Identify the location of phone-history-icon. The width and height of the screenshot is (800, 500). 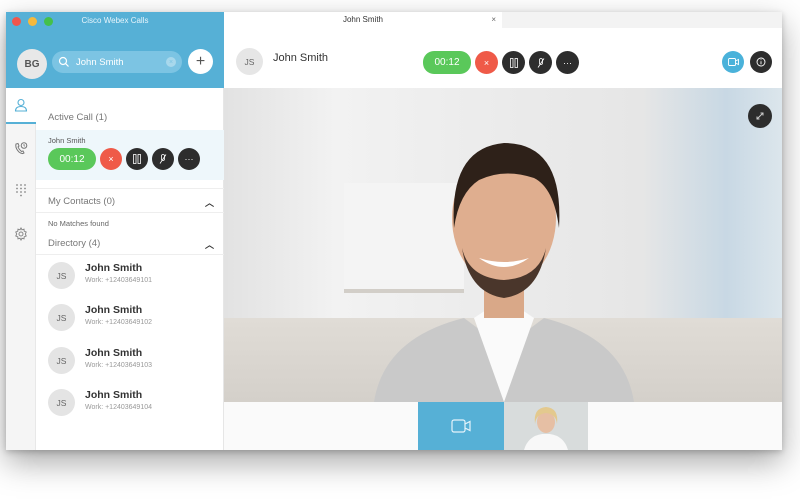
(21, 148).